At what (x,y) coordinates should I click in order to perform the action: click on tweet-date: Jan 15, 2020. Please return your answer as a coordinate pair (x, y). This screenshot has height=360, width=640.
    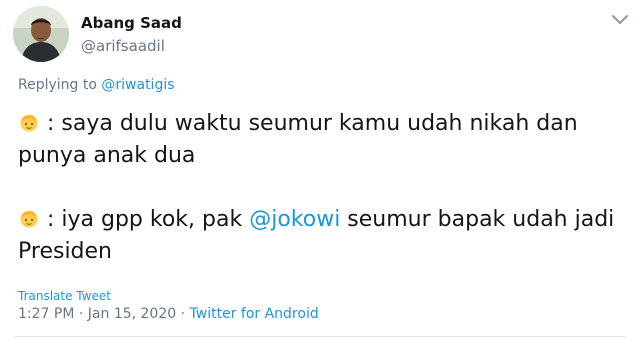
    Looking at the image, I should click on (132, 314).